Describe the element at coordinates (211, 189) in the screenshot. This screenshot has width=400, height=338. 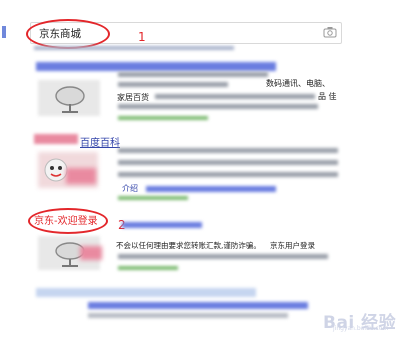
I see `result-links` at that location.